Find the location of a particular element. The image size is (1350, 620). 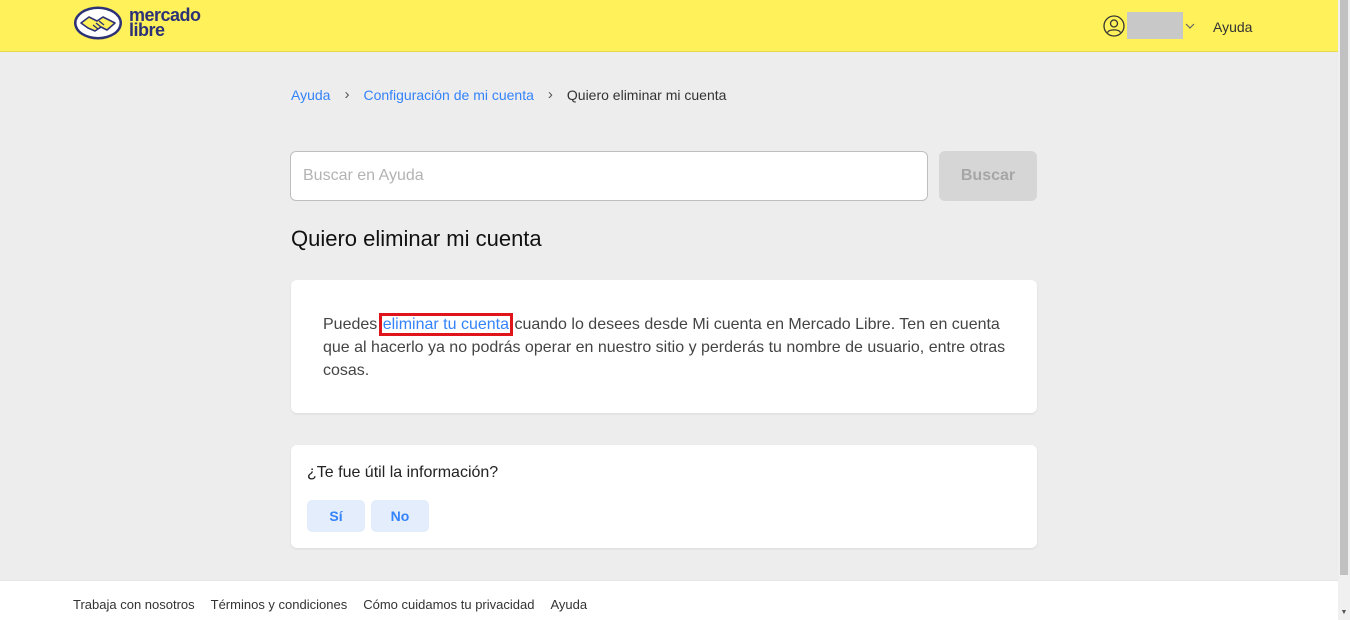

logo-wordmark: mercado libre is located at coordinates (165, 23).